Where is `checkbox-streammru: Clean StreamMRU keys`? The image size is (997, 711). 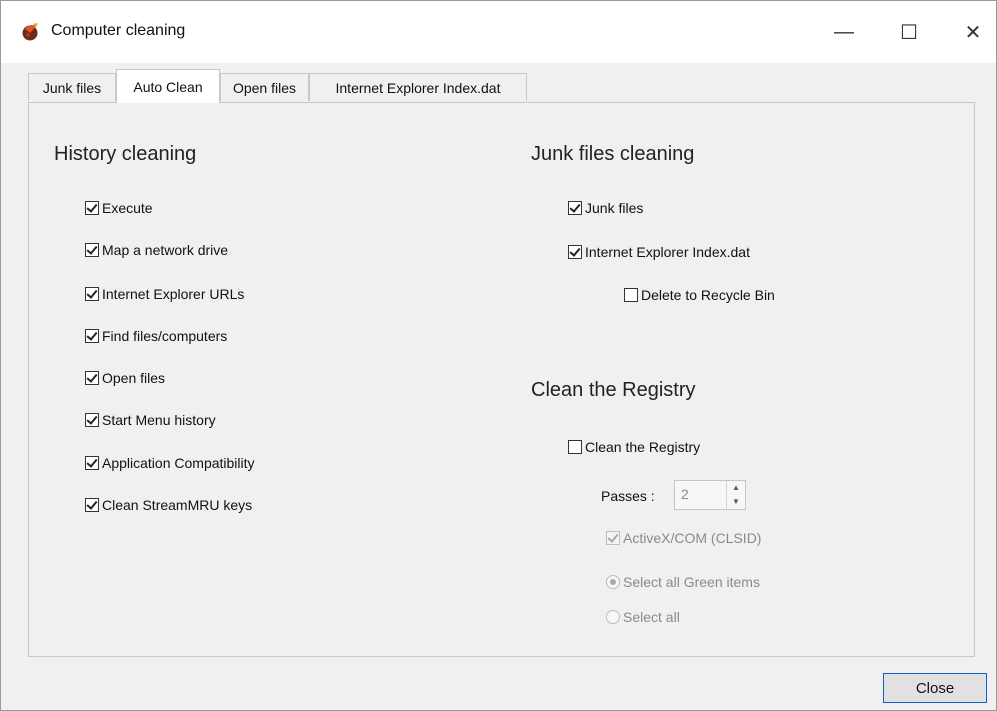
checkbox-streammru: Clean StreamMRU keys is located at coordinates (168, 505).